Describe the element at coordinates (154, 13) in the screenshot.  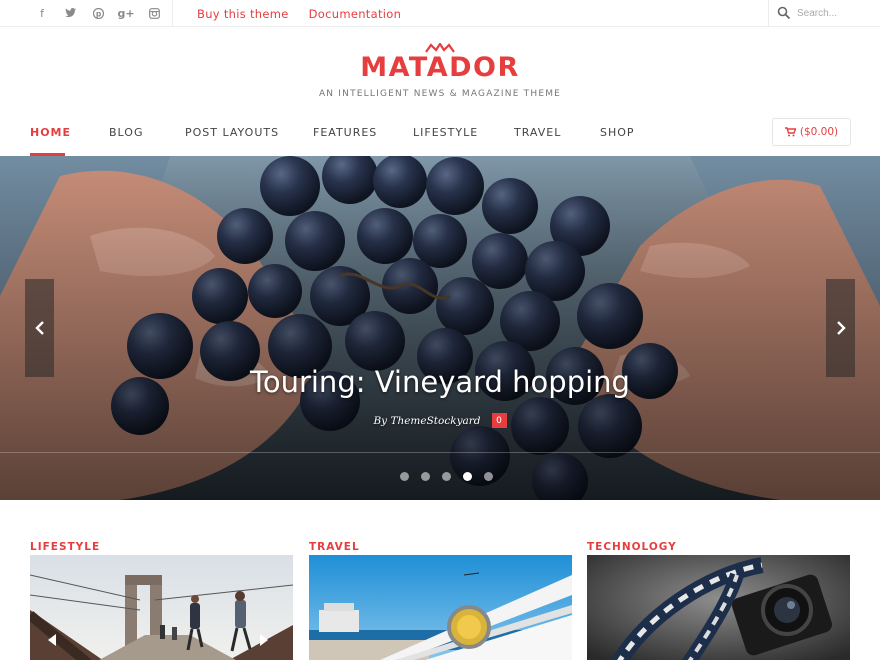
I see `instagram-icon` at that location.